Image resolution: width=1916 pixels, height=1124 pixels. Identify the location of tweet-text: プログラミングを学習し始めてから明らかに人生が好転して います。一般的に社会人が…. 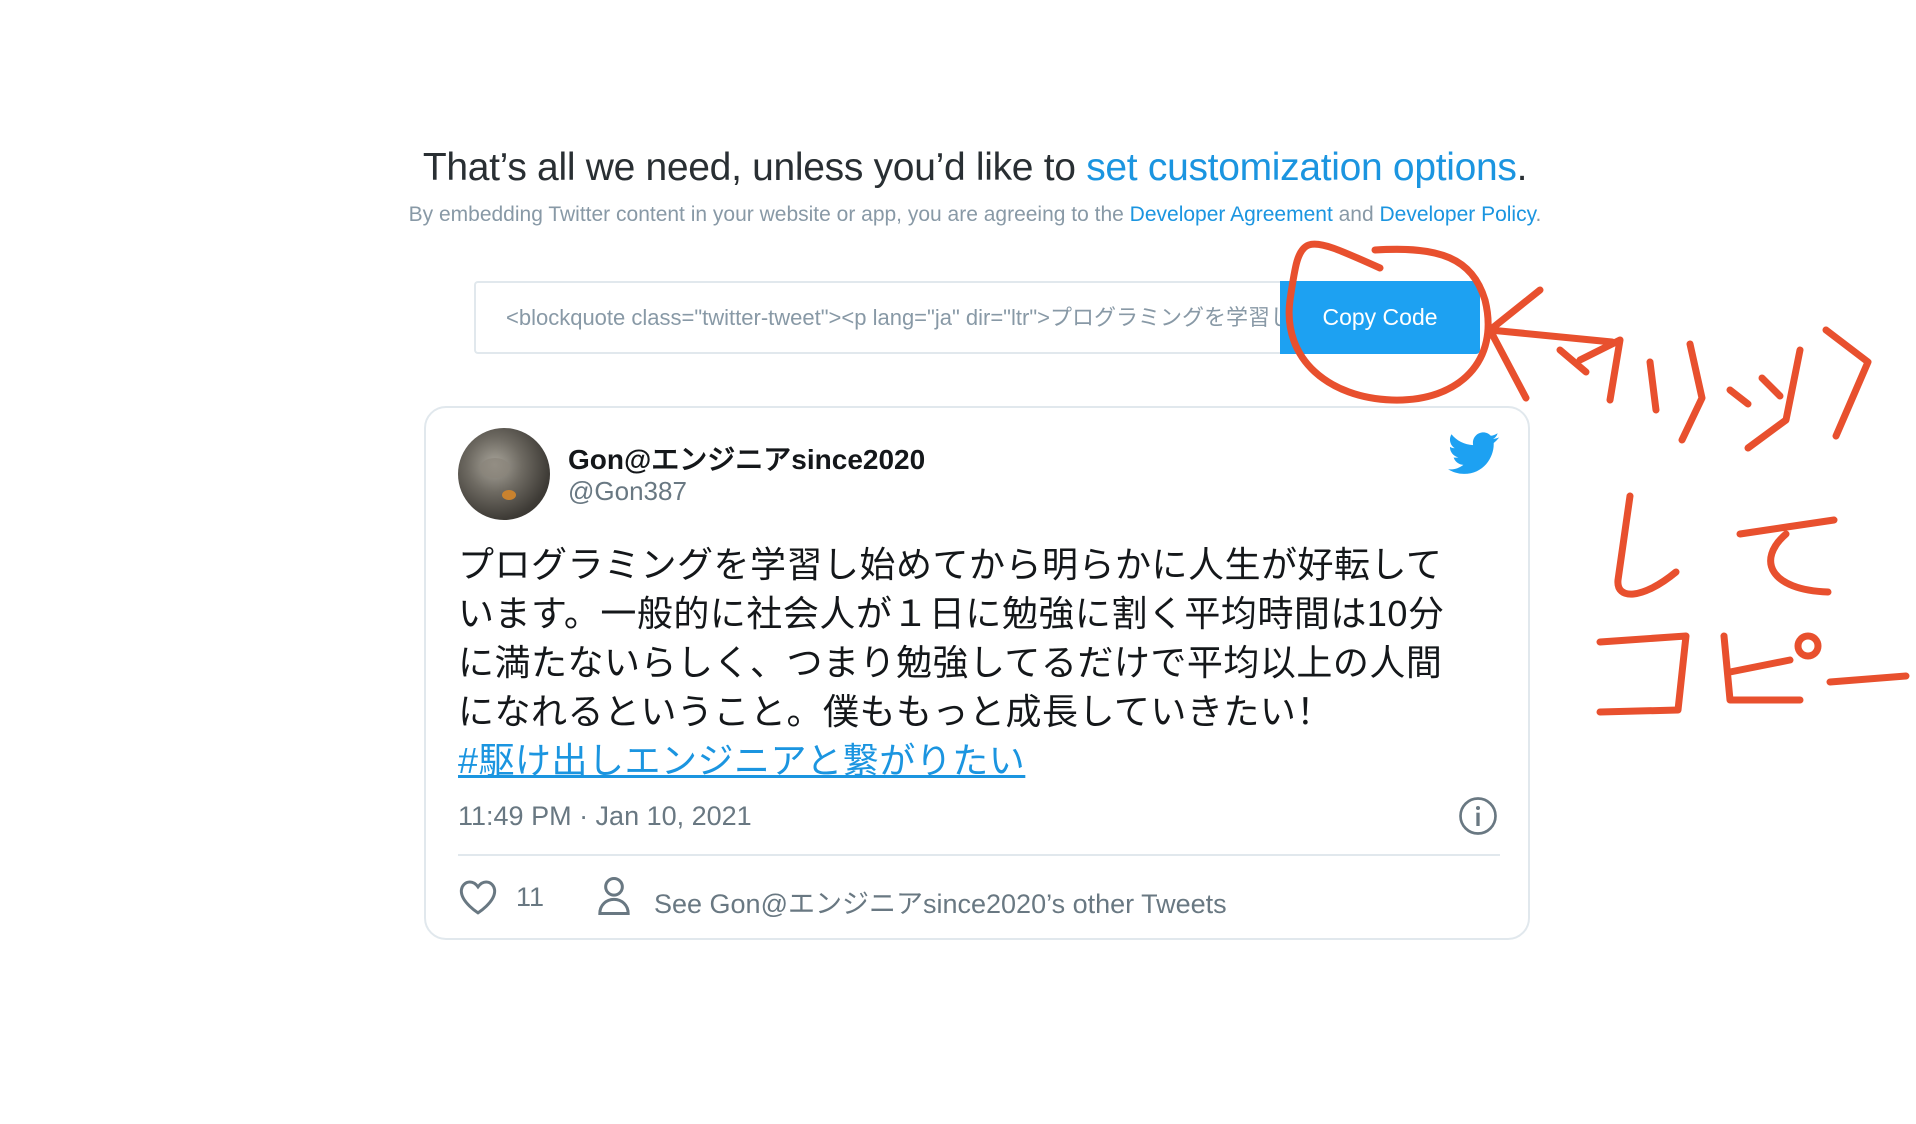
(983, 662).